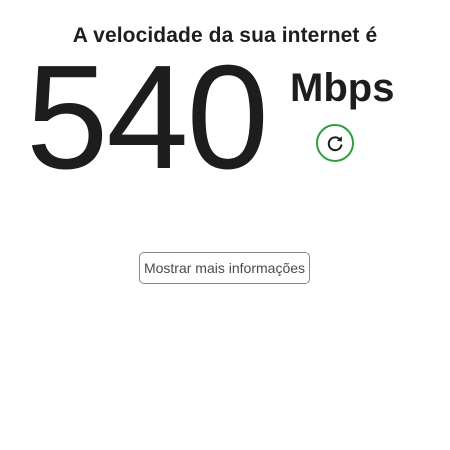 The image size is (450, 450). Describe the element at coordinates (224, 268) in the screenshot. I see `show-more-info-button: Mostrar mais informações` at that location.